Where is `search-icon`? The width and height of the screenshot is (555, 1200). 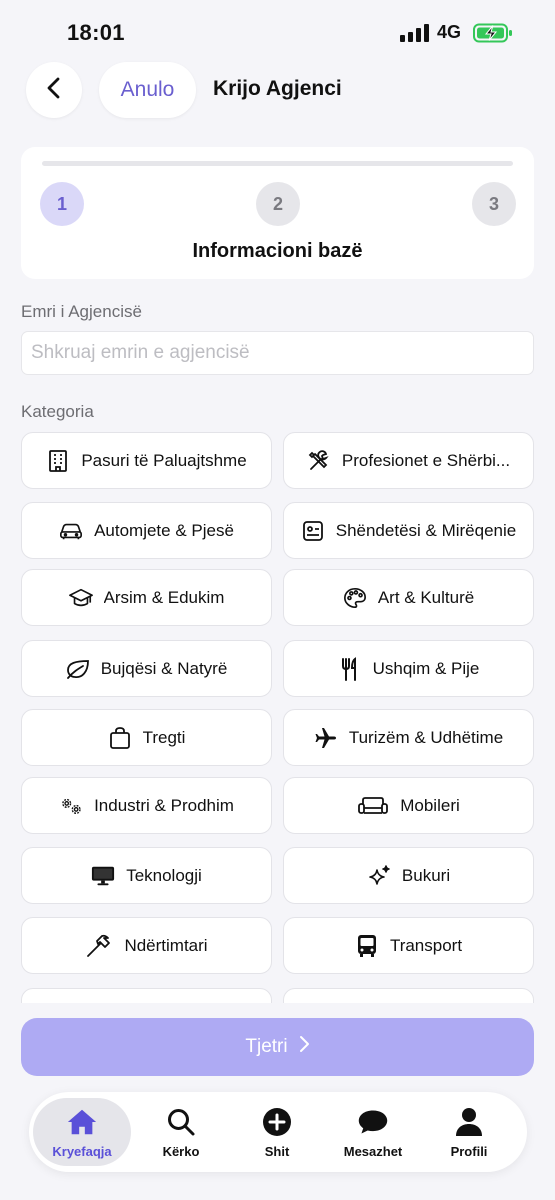
search-icon is located at coordinates (181, 1122).